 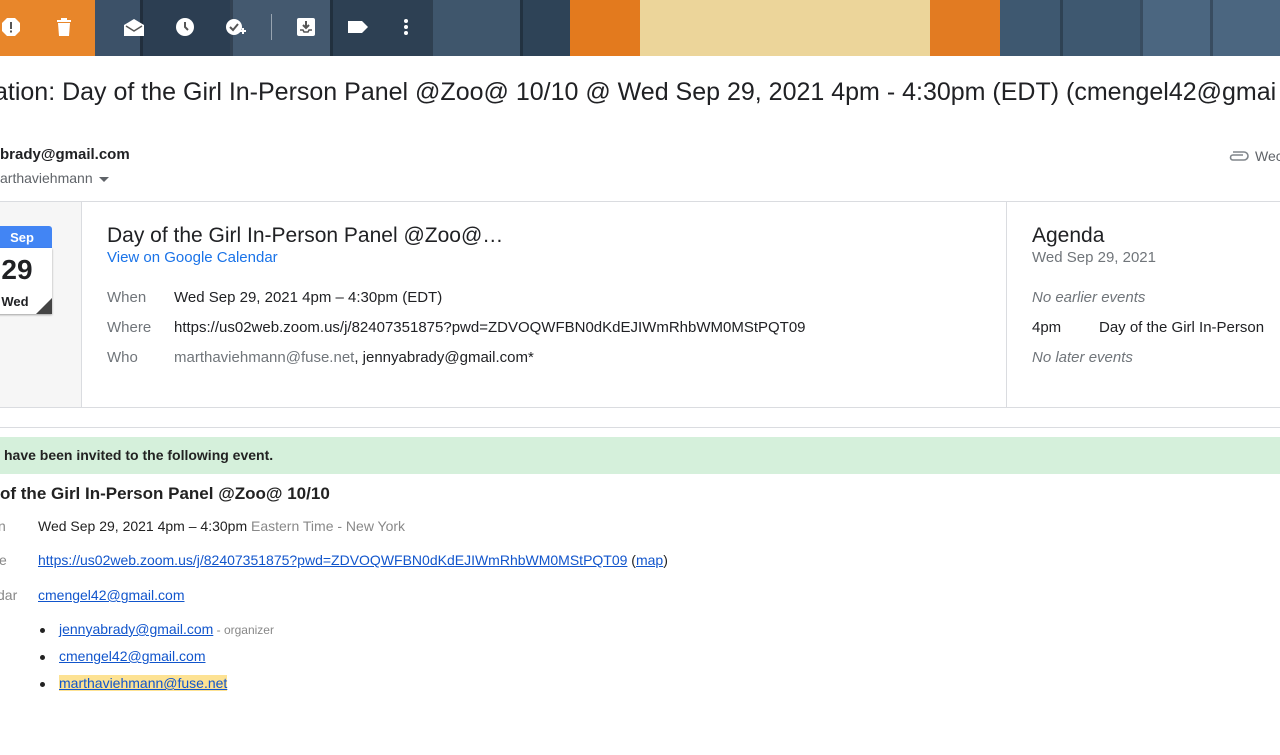 I want to click on invitation-title: of the Girl In-Person Panel @Zoo@ 10/10, so click(x=165, y=493).